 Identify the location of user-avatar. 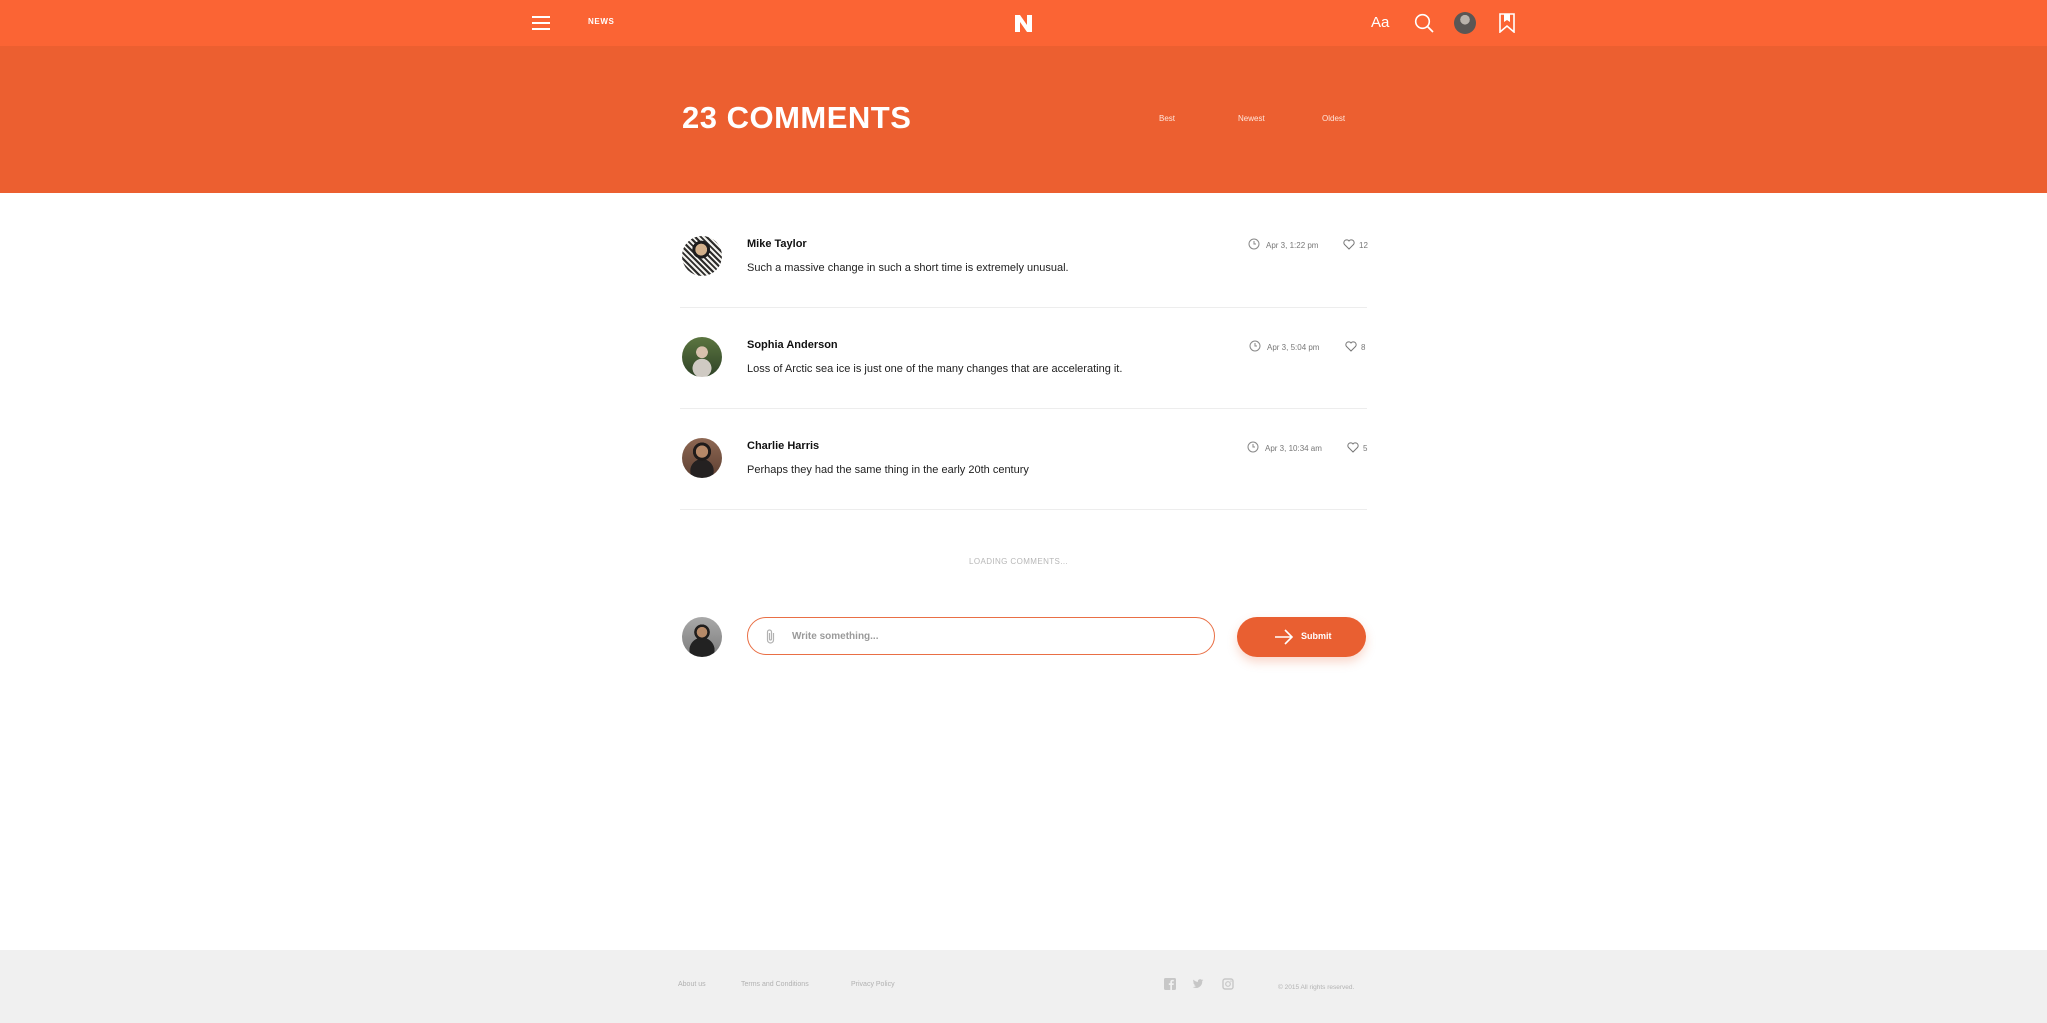
(1465, 23).